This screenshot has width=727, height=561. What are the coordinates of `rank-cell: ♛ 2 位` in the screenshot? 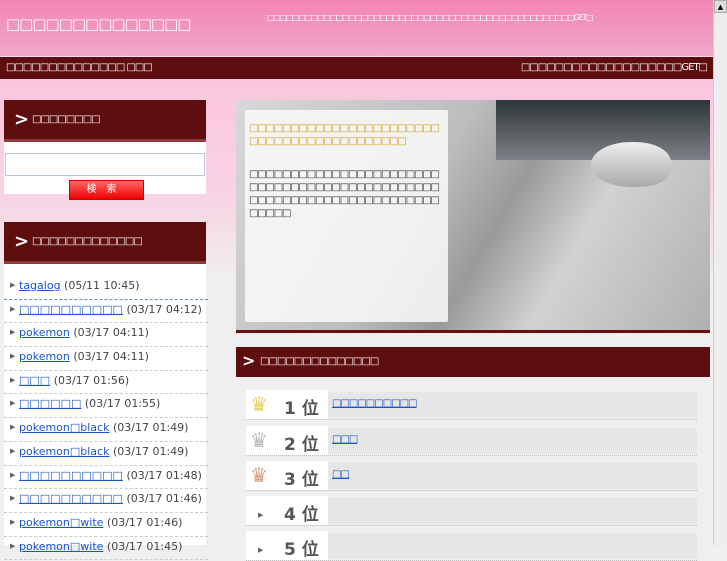 It's located at (287, 440).